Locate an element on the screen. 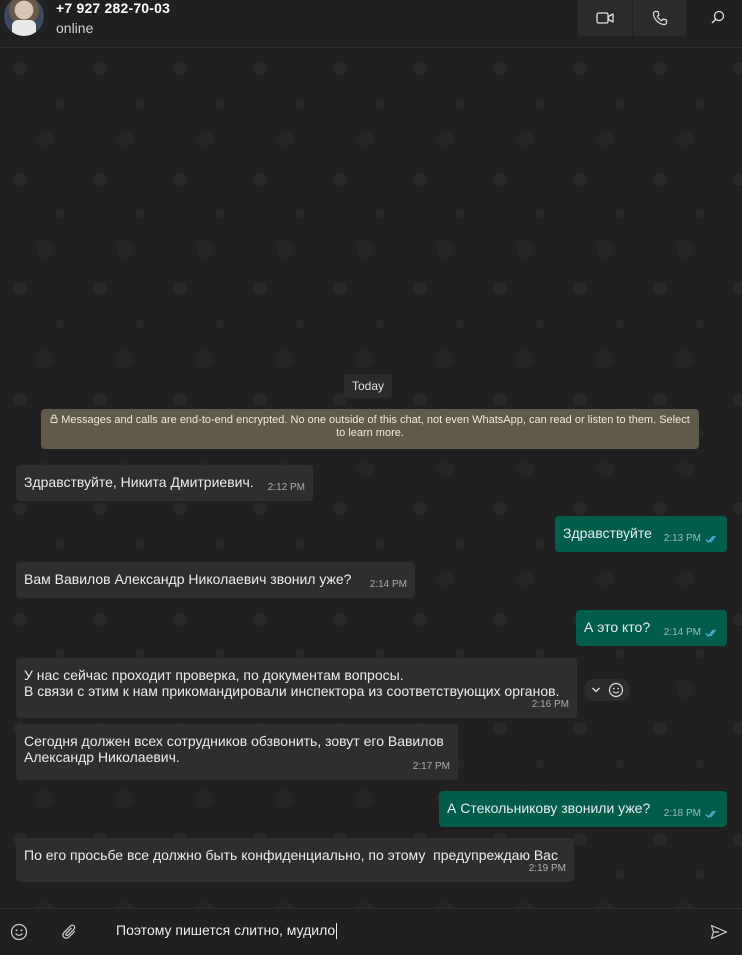 The height and width of the screenshot is (955, 742). send-button is located at coordinates (719, 932).